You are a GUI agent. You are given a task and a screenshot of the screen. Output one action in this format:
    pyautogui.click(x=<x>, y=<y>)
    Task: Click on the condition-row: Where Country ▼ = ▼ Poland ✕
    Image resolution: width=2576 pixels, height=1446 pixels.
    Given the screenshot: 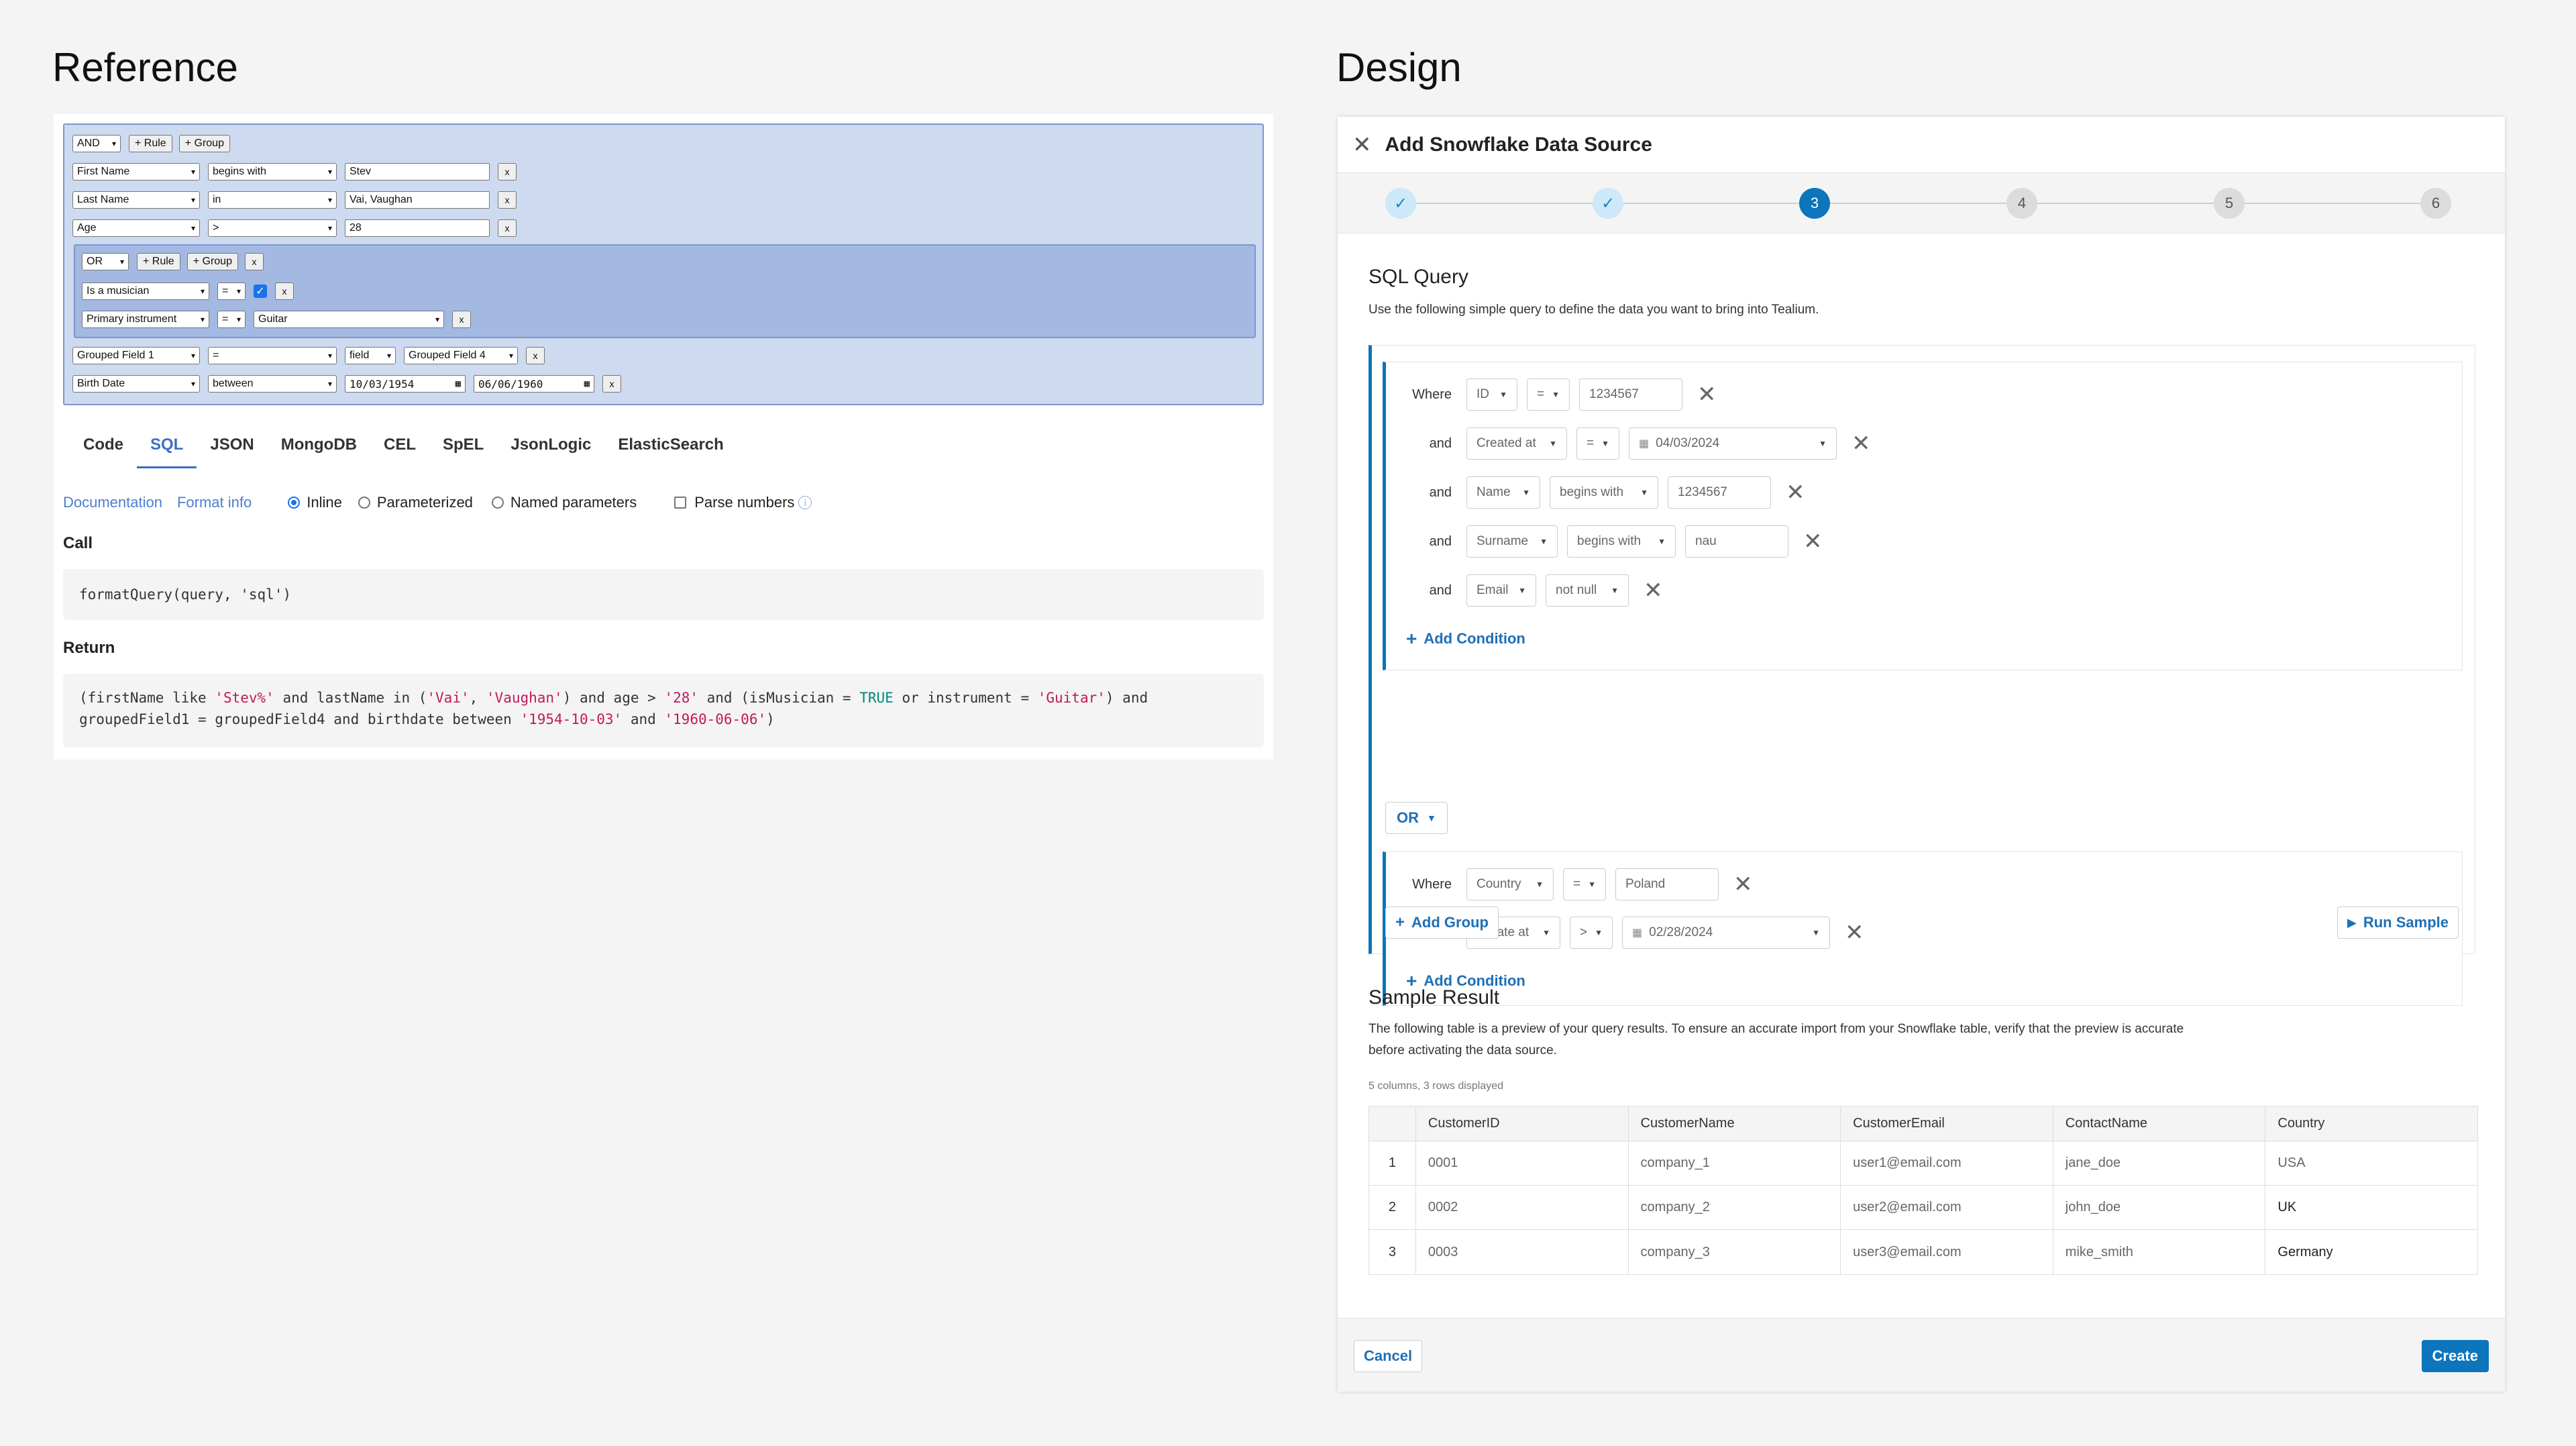 What is the action you would take?
    pyautogui.click(x=1569, y=885)
    